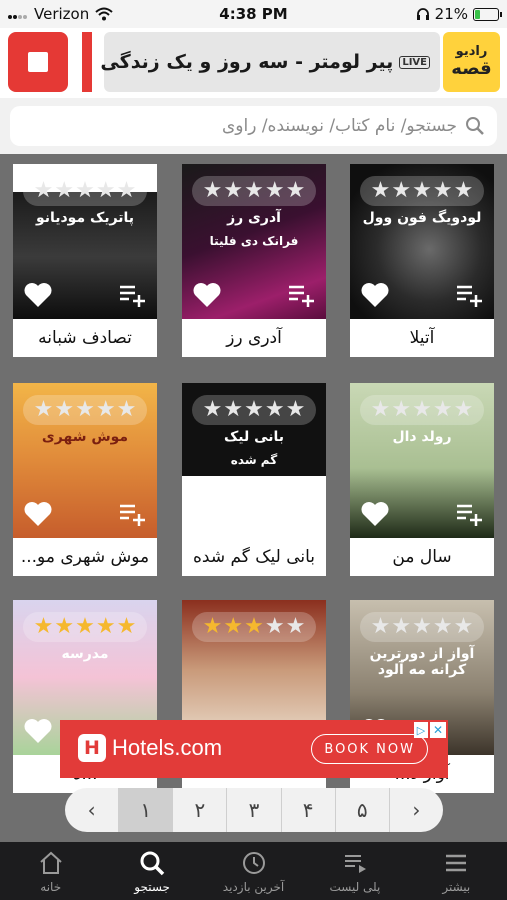 The image size is (507, 900). What do you see at coordinates (254, 338) in the screenshot?
I see `book-title: آدری رز` at bounding box center [254, 338].